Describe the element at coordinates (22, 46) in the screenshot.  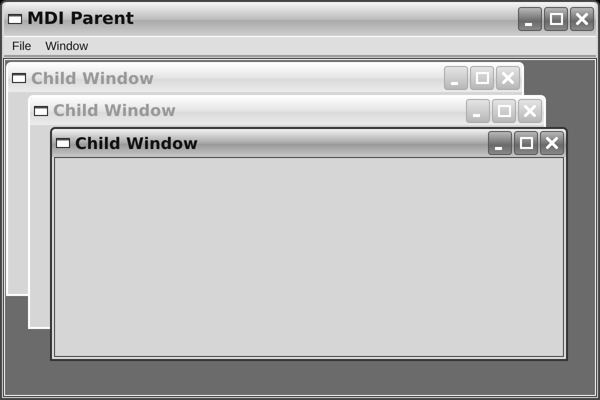
I see `menu-item: File` at that location.